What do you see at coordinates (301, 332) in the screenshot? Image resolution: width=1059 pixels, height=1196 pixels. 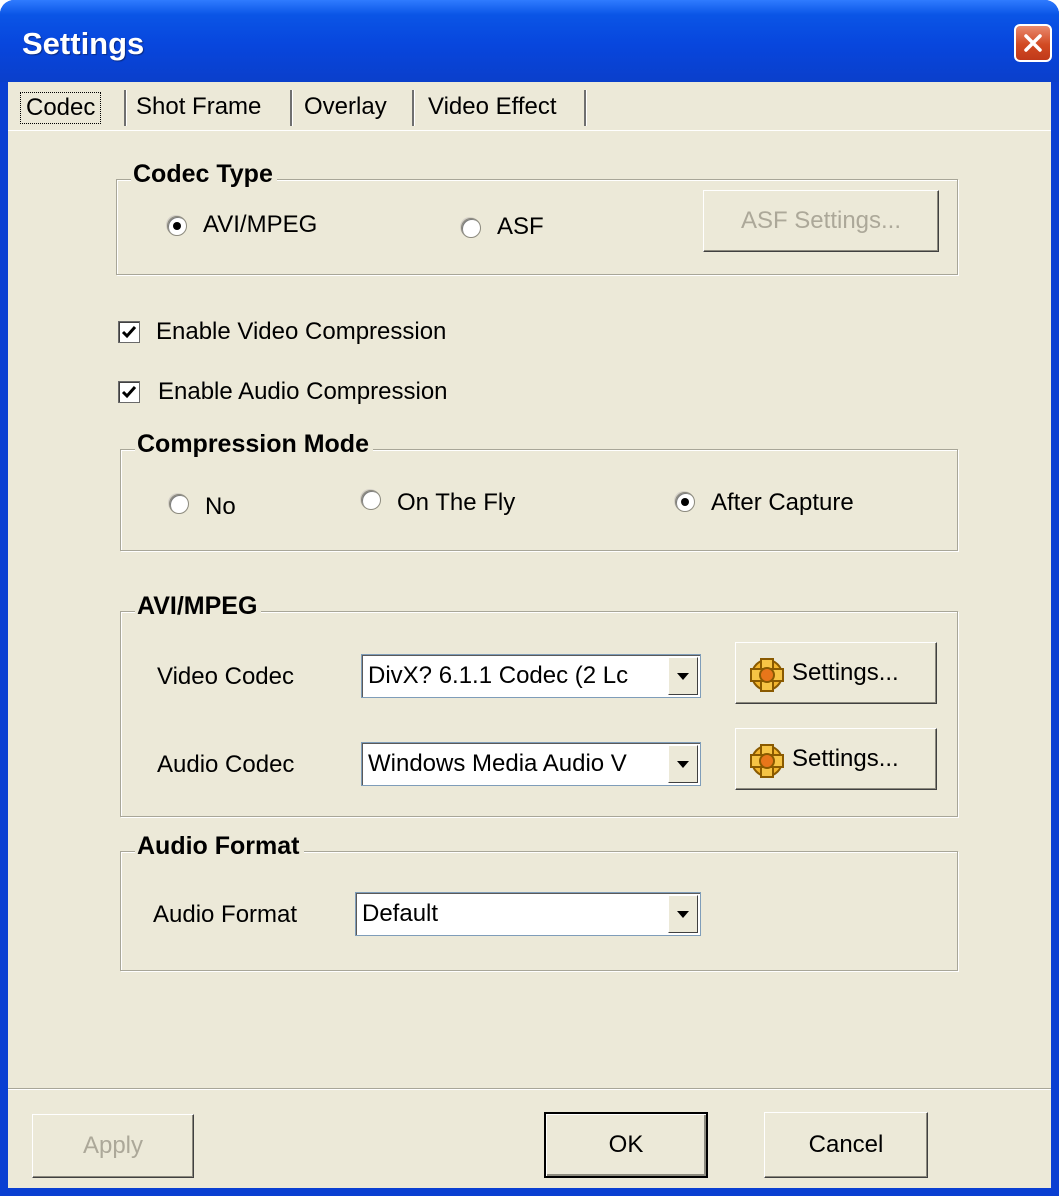 I see `enable-video-compression-label: Enable Video Compression` at bounding box center [301, 332].